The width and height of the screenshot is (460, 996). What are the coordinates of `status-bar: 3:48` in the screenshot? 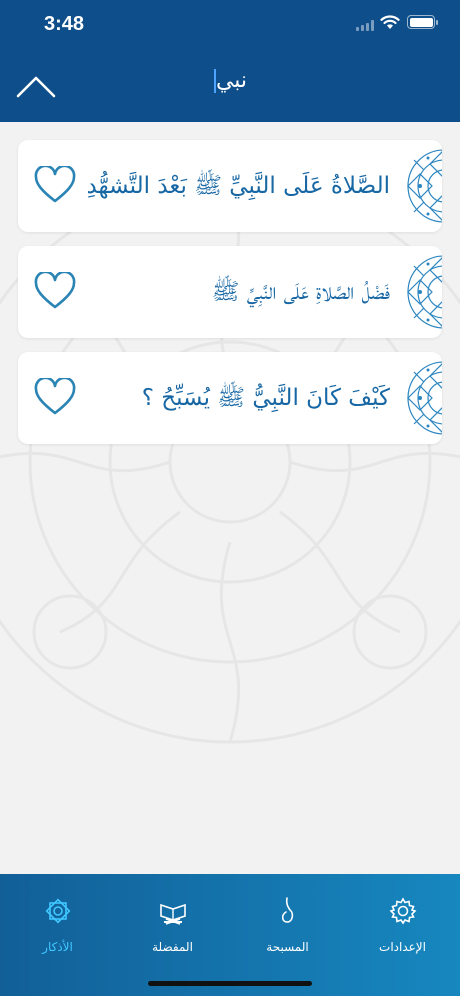 It's located at (230, 25).